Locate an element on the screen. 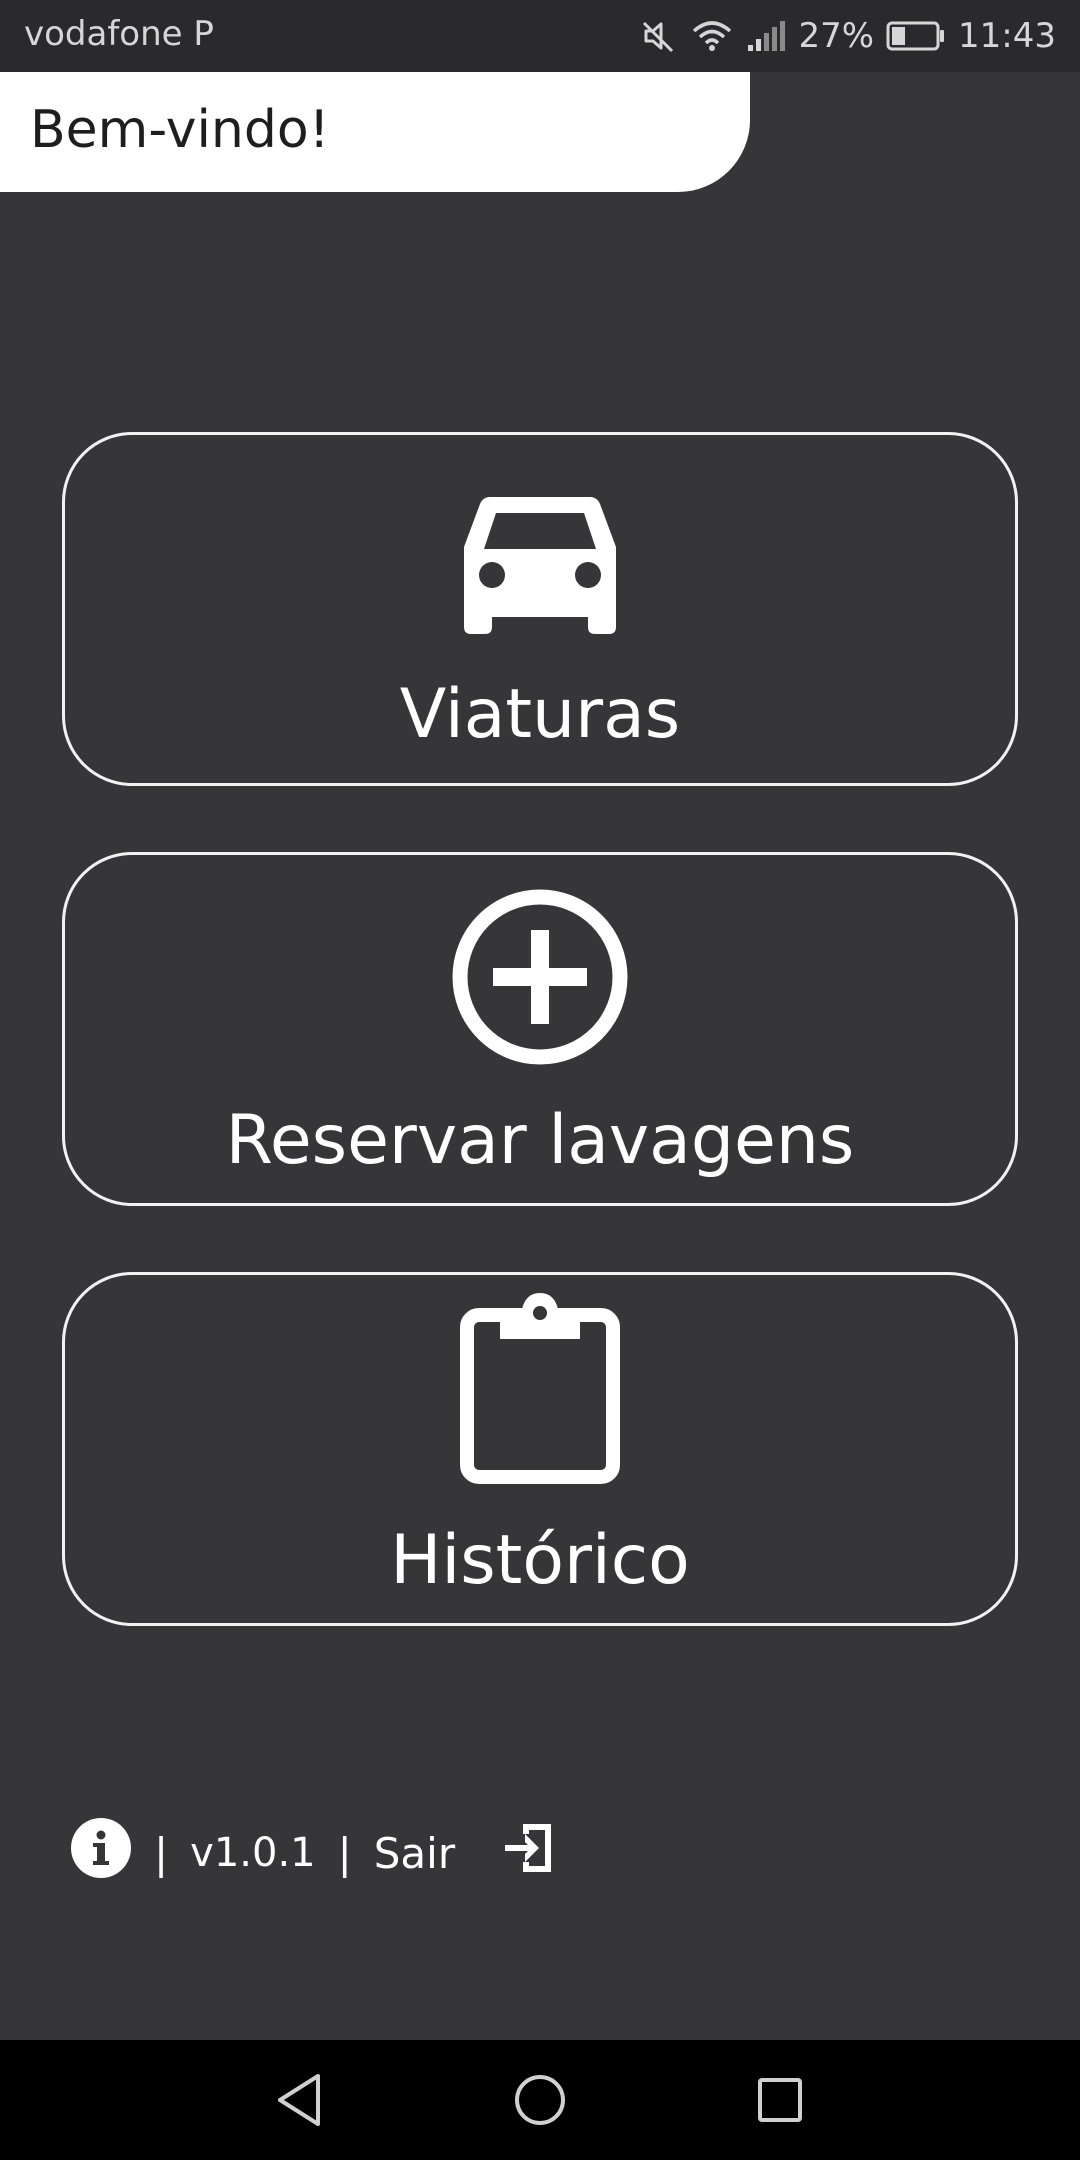  signal-icon is located at coordinates (766, 36).